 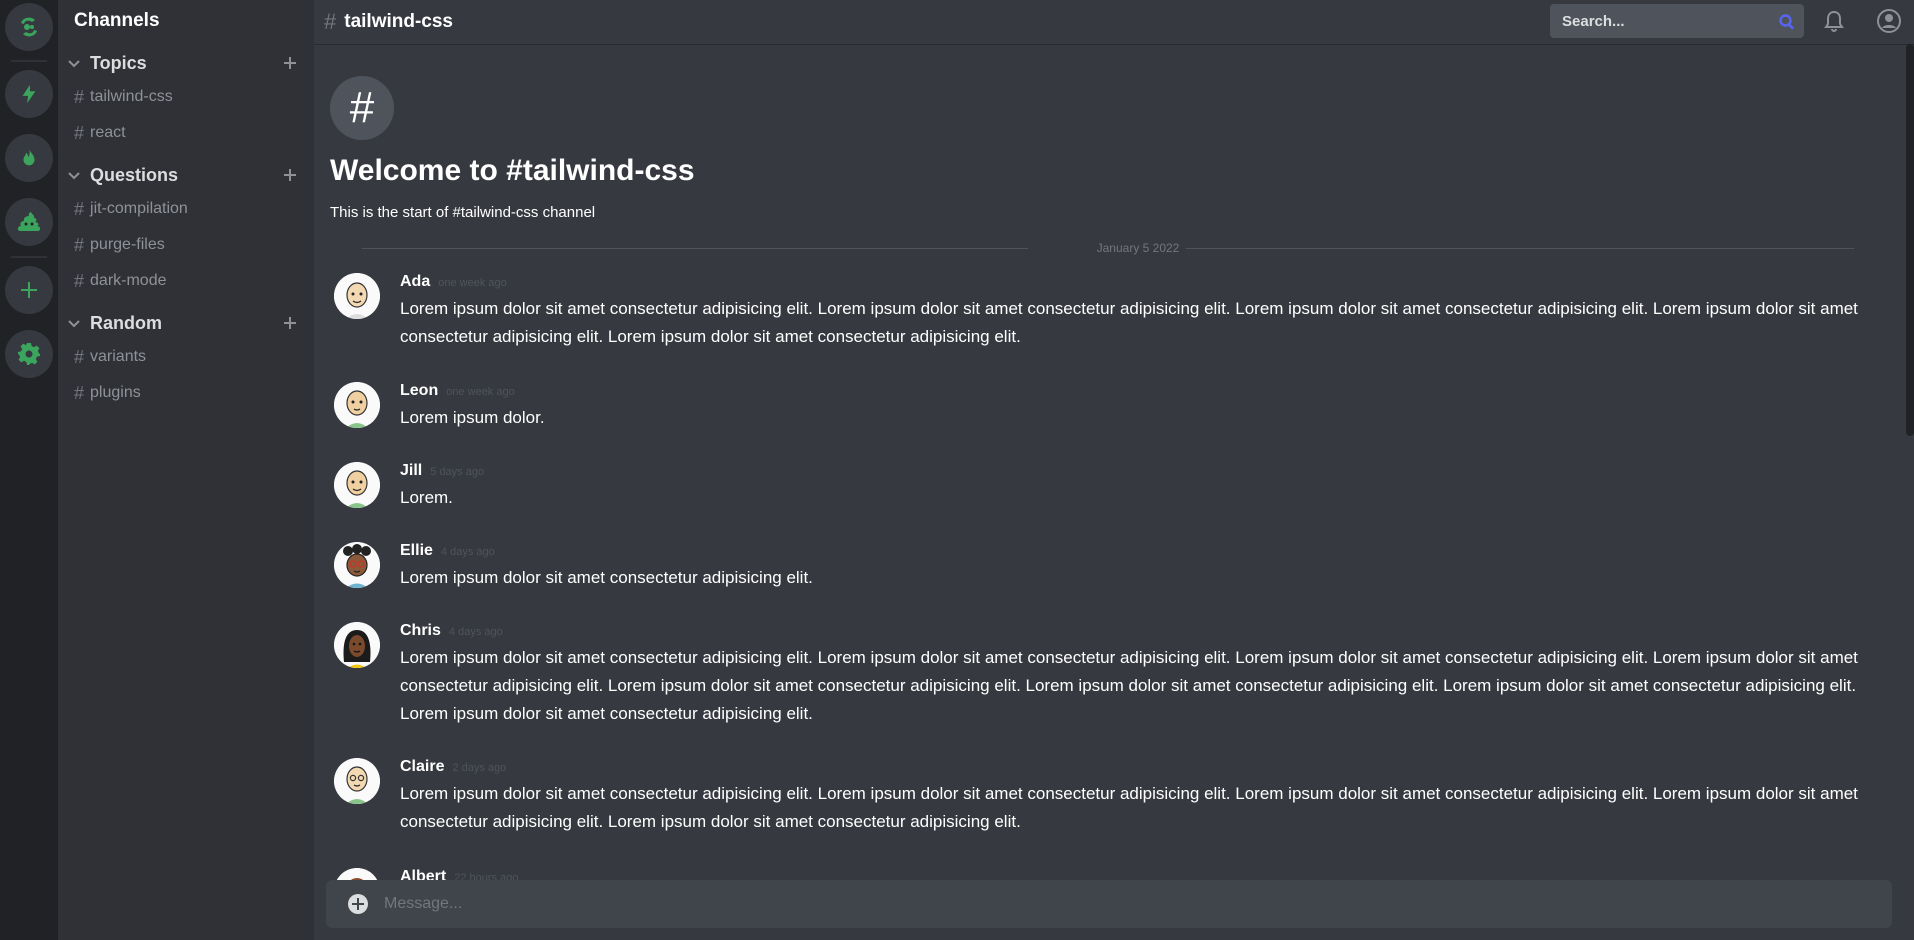 What do you see at coordinates (416, 551) in the screenshot?
I see `message-author: Ellie` at bounding box center [416, 551].